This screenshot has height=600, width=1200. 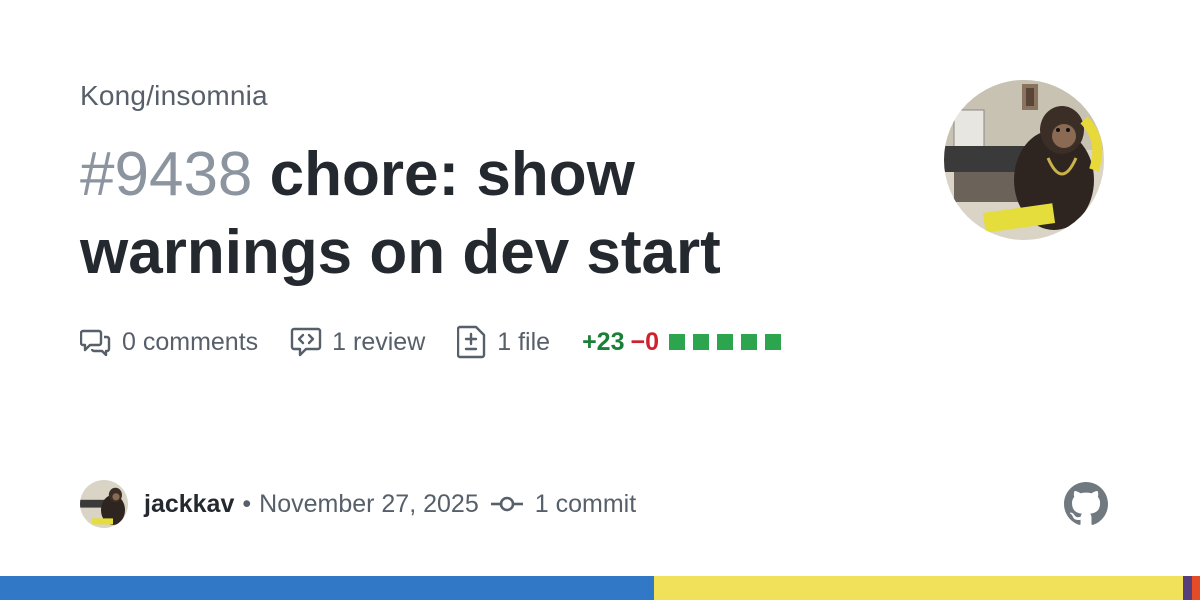 I want to click on reviews-count: 1 review, so click(x=379, y=341).